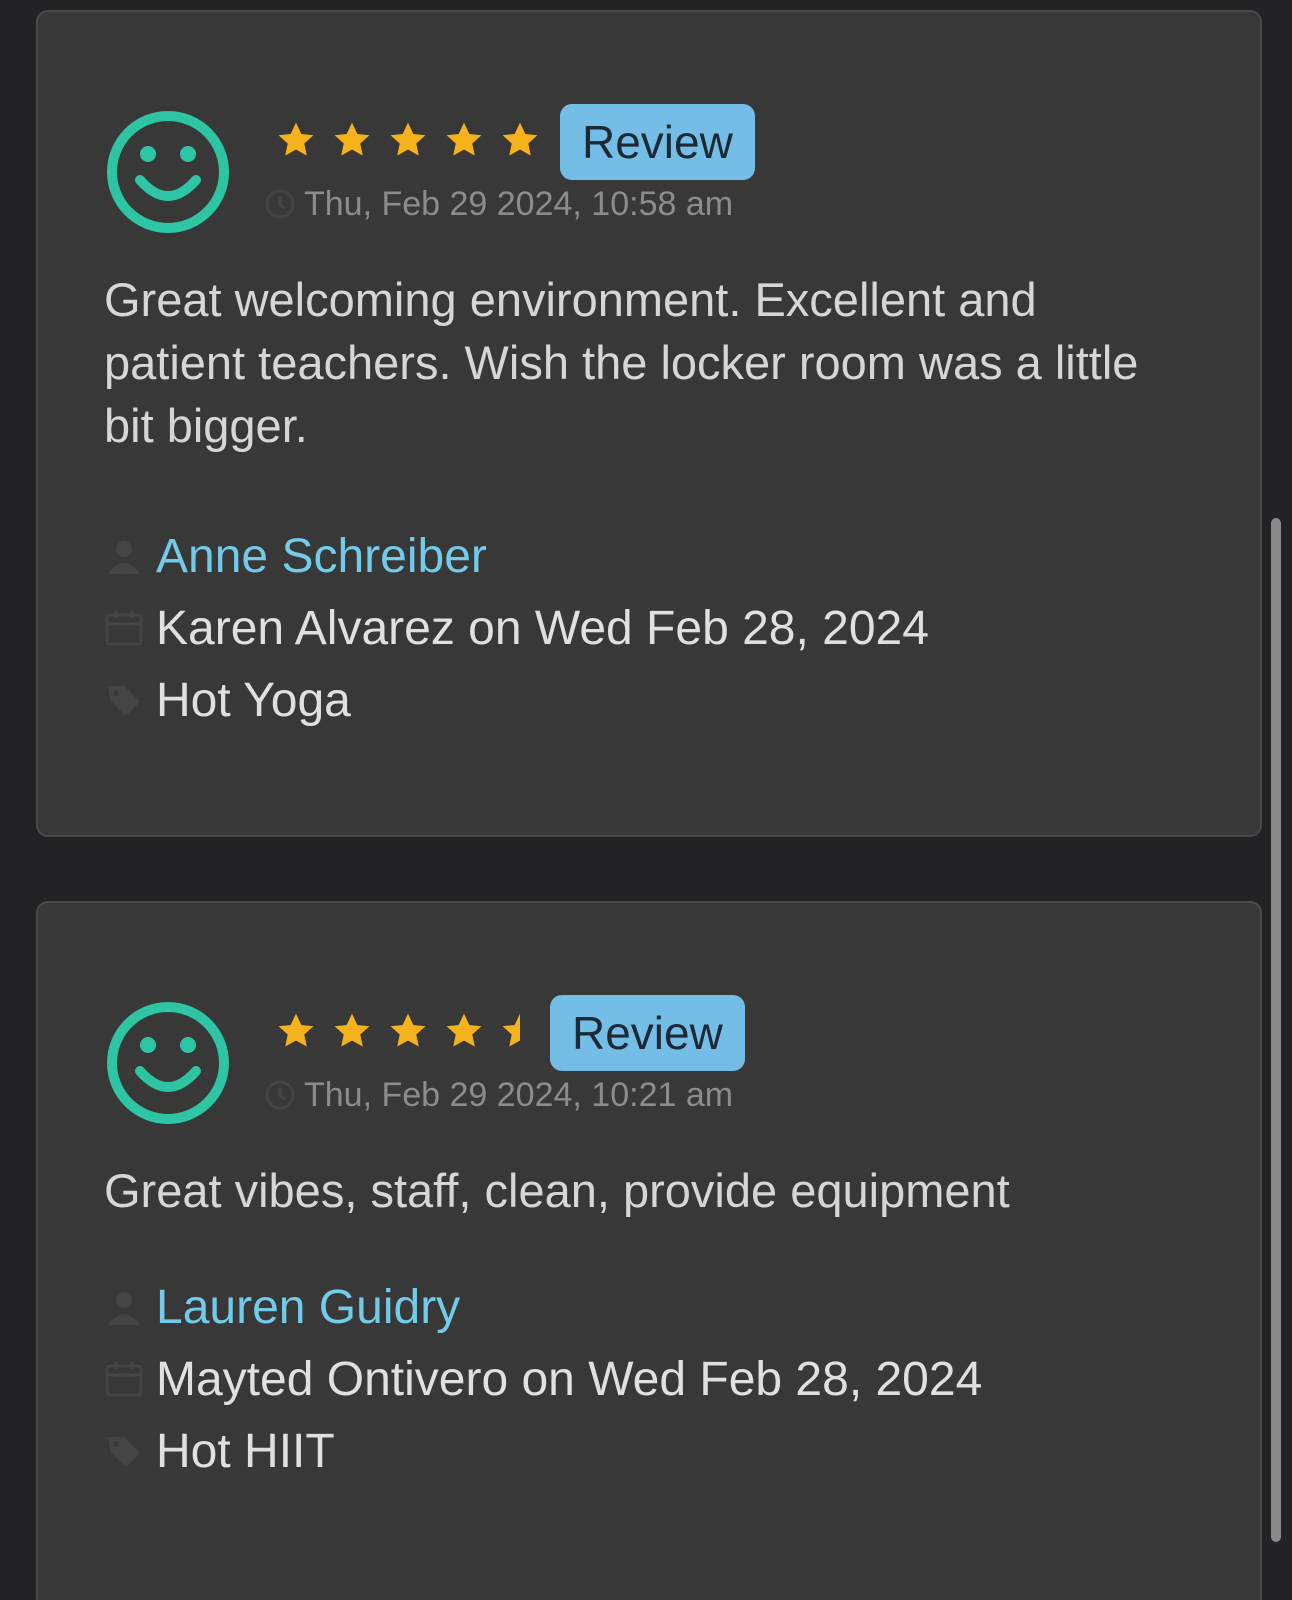 The image size is (1292, 1600). Describe the element at coordinates (520, 1031) in the screenshot. I see `half-star-icon` at that location.